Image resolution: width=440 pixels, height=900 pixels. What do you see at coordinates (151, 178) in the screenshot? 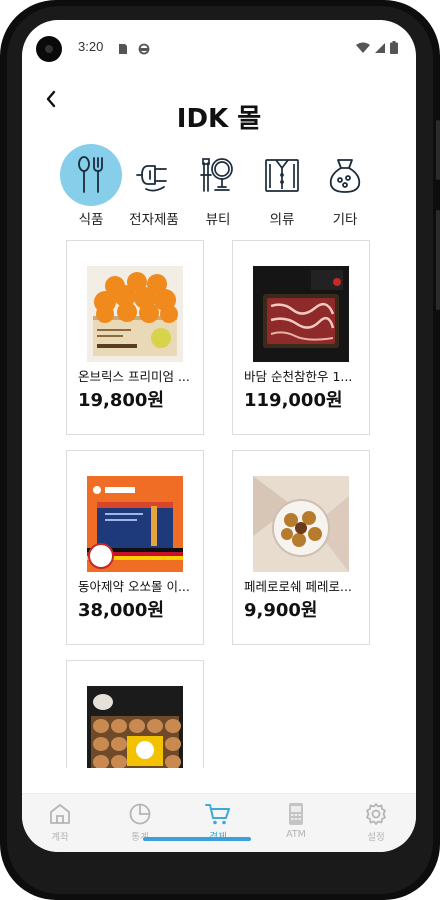
I see `plug-icon` at bounding box center [151, 178].